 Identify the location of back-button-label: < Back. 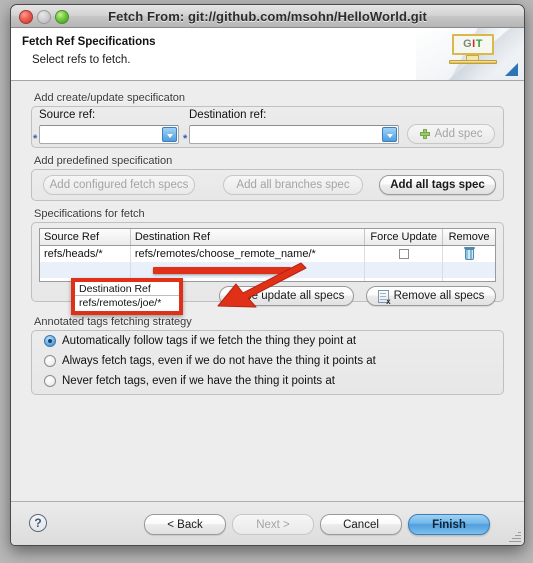
(185, 524).